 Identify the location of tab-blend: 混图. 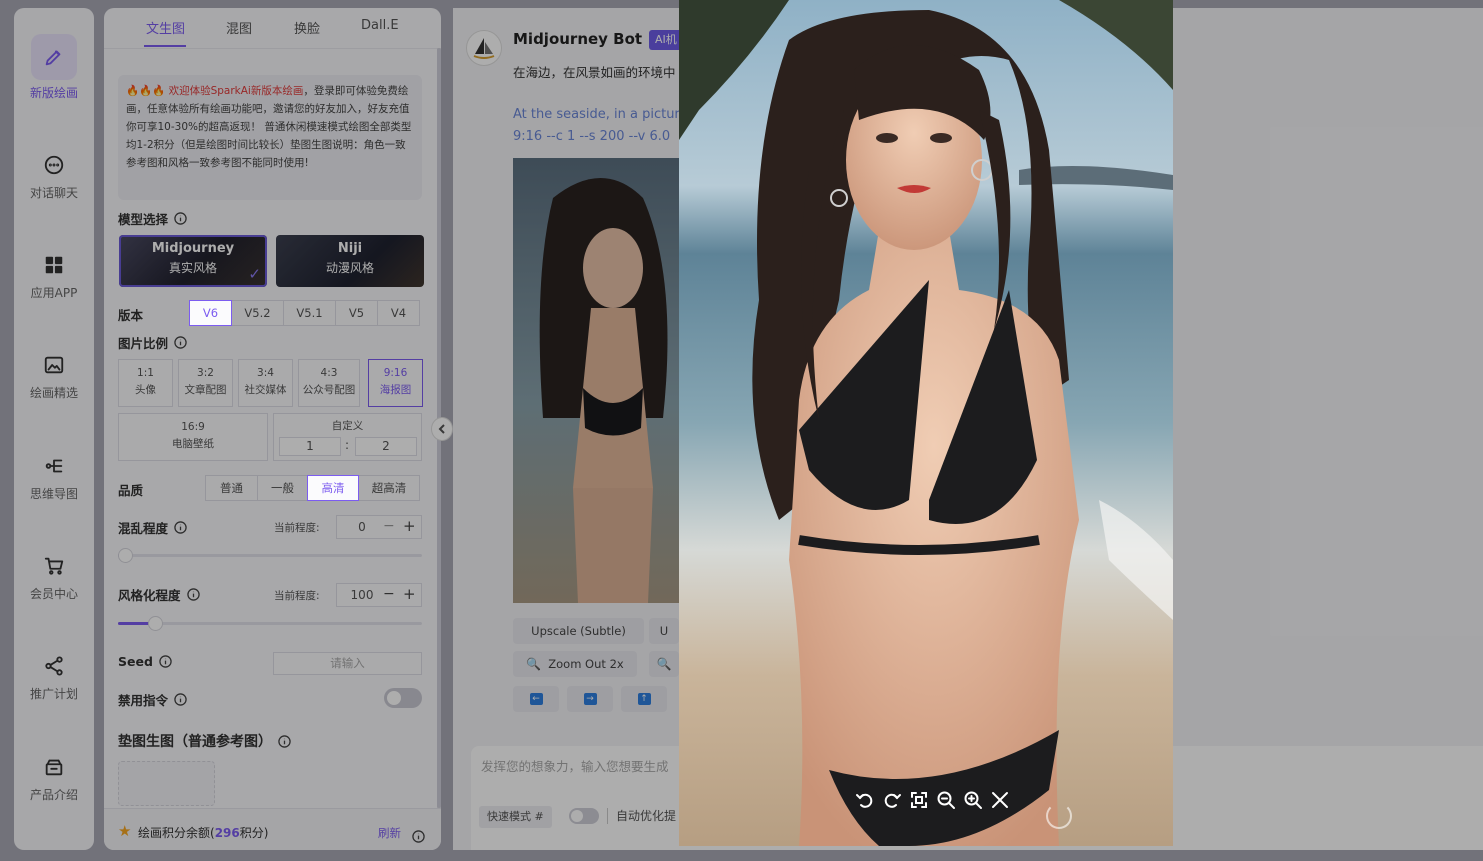
(239, 27).